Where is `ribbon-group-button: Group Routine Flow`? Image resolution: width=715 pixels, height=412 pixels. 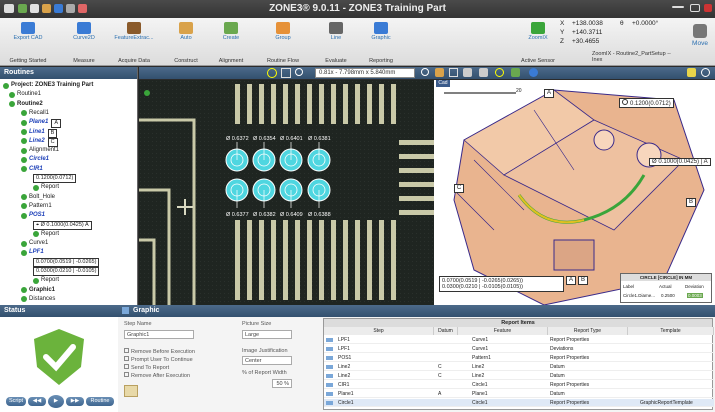 ribbon-group-button: Group Routine Flow is located at coordinates (283, 42).